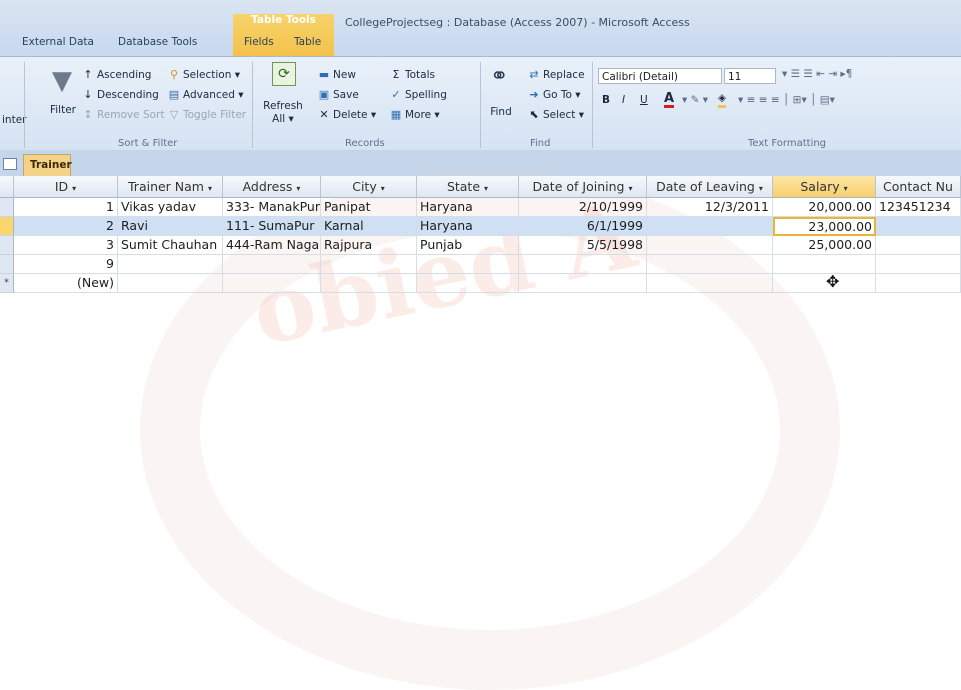 Image resolution: width=961 pixels, height=690 pixels. I want to click on find-button: Find, so click(501, 112).